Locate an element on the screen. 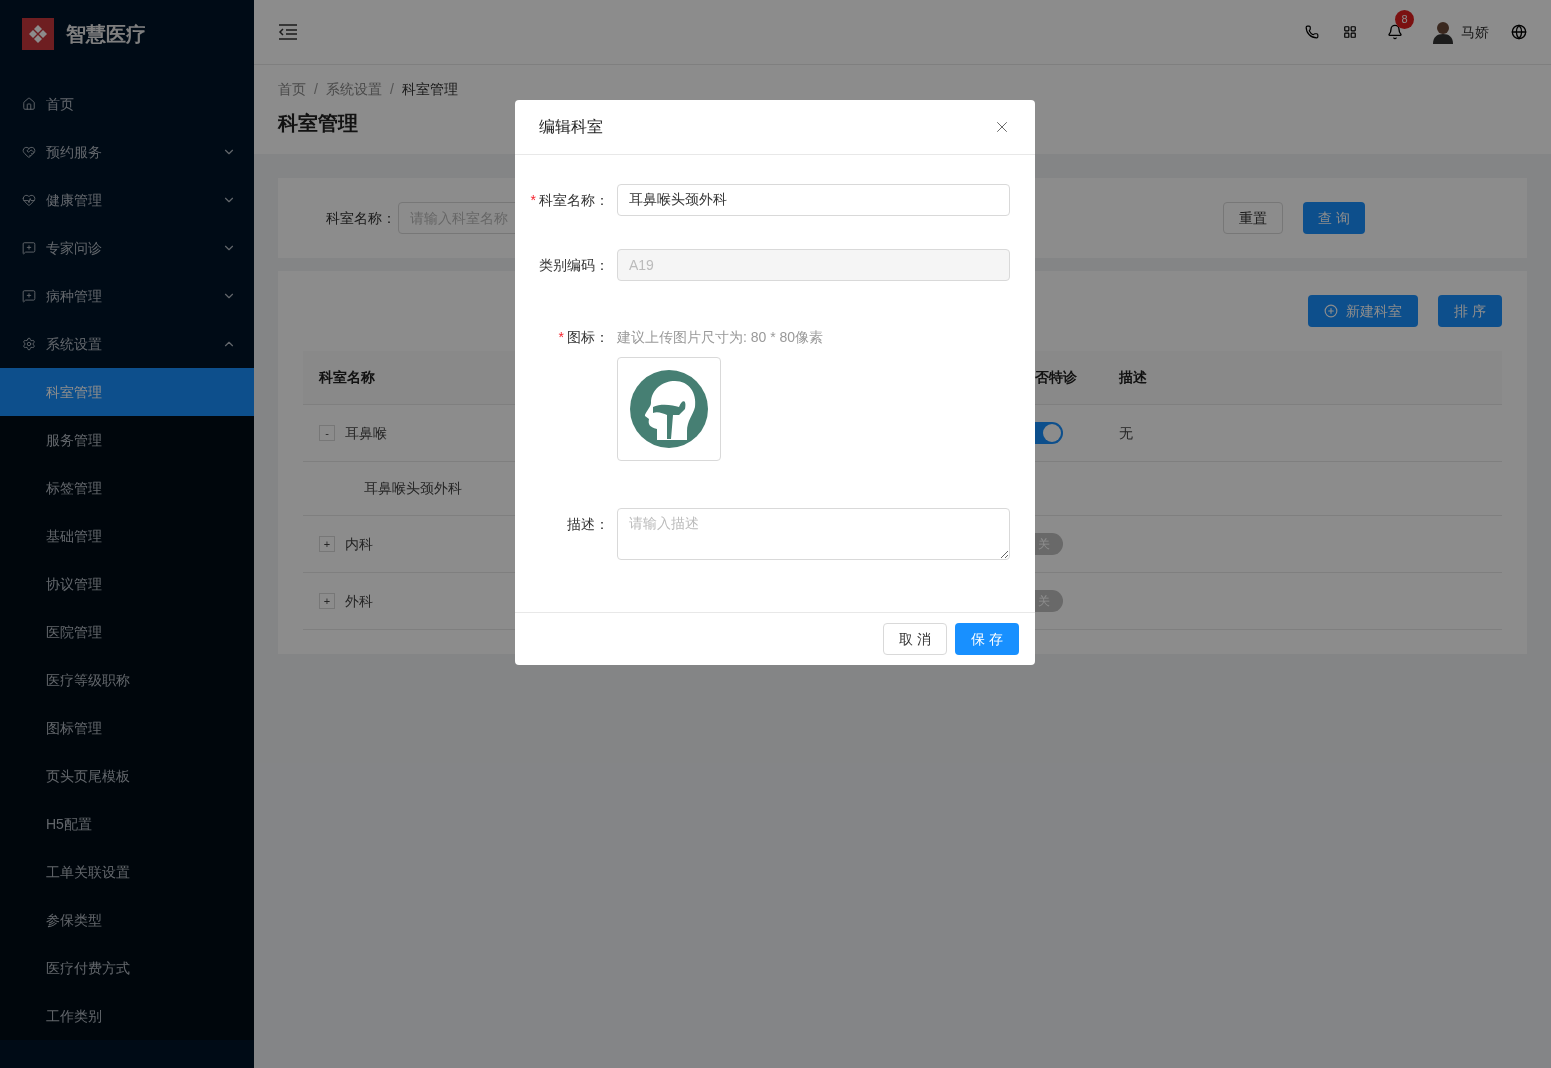  column-header: 描述 is located at coordinates (1133, 377).